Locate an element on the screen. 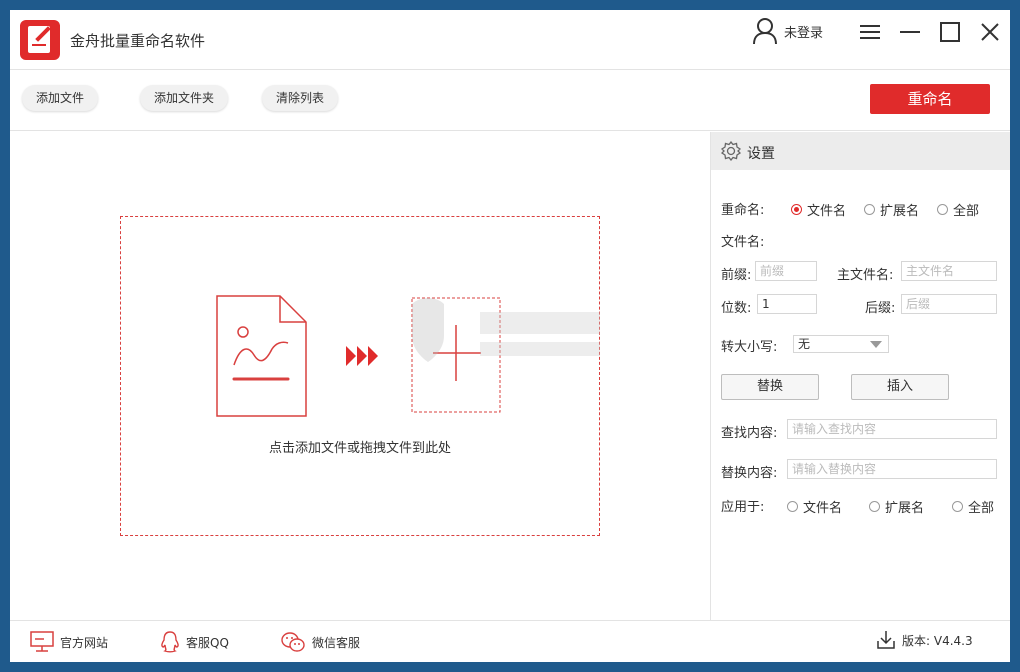 The image size is (1020, 672). monitor-icon is located at coordinates (42, 641).